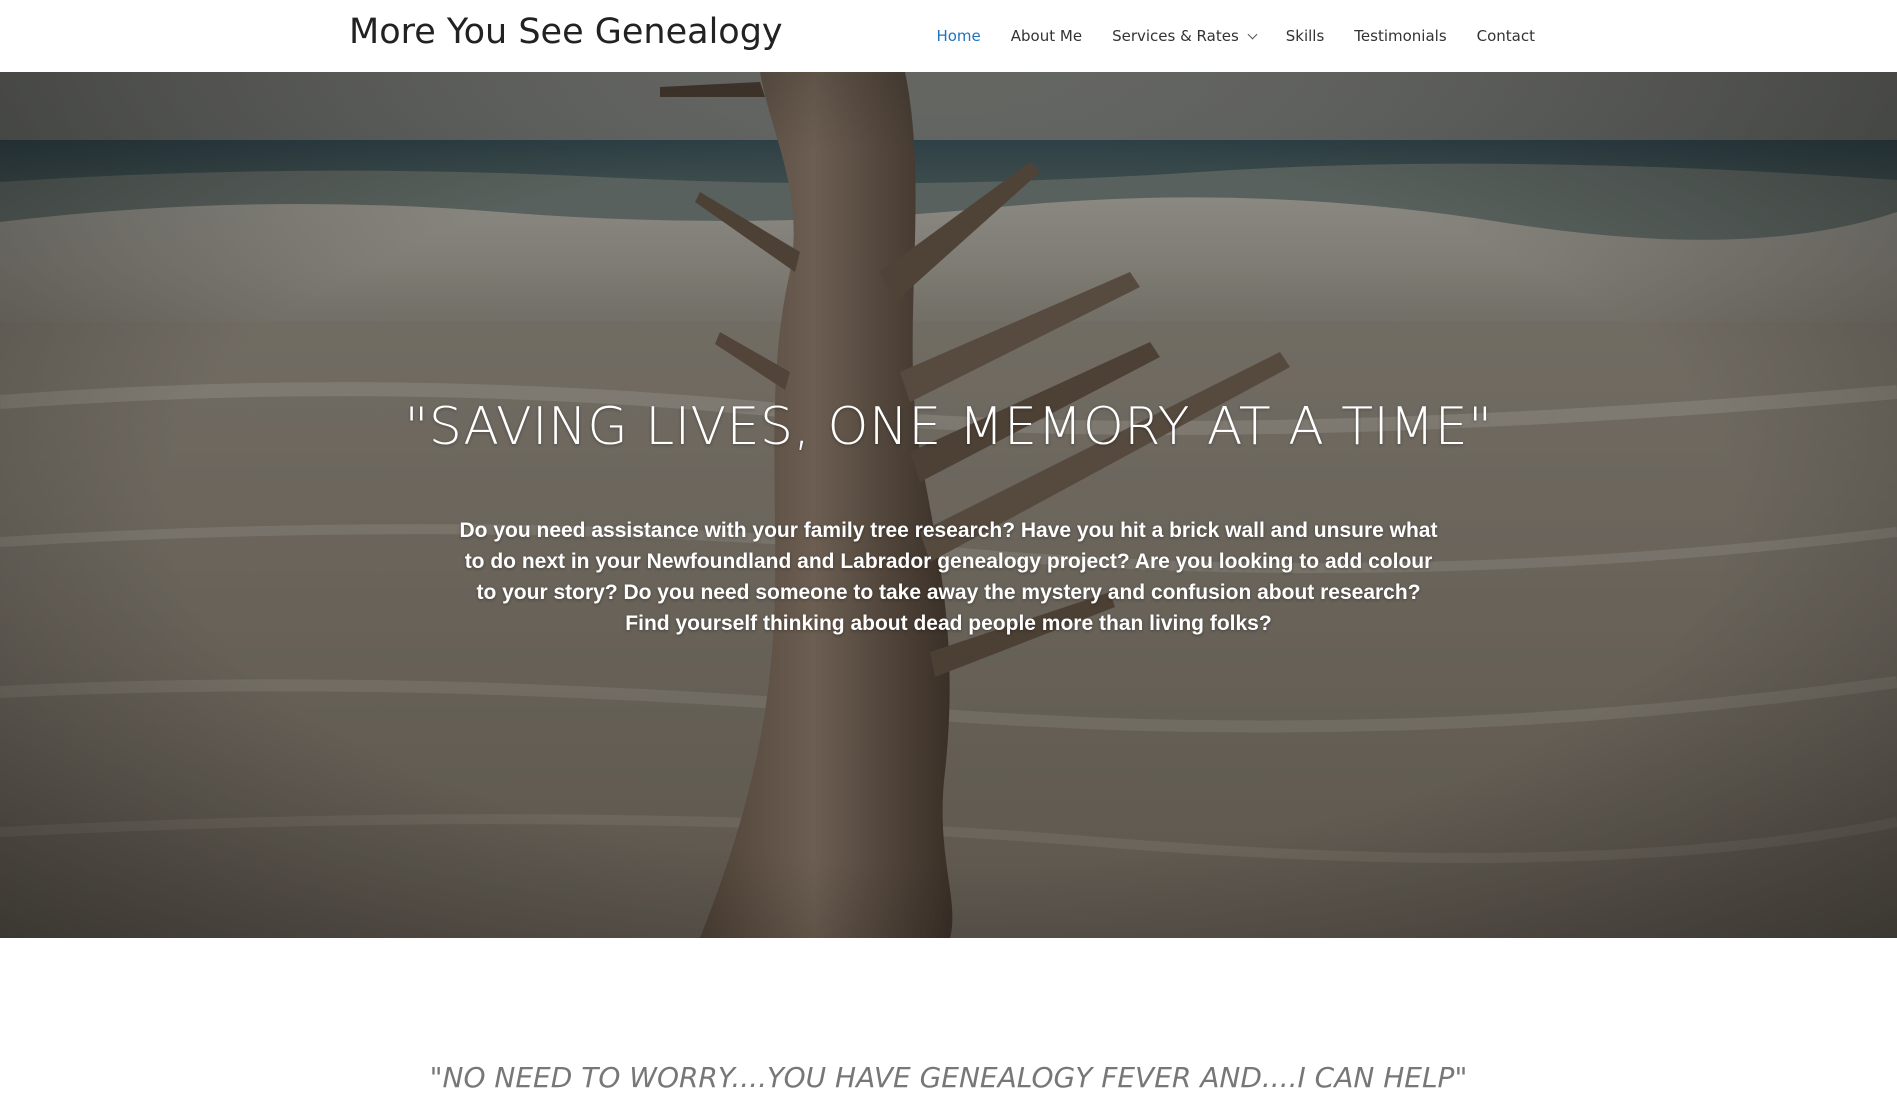 This screenshot has width=1897, height=1094. I want to click on nav-item-services-rates: Services & Rates, so click(1185, 36).